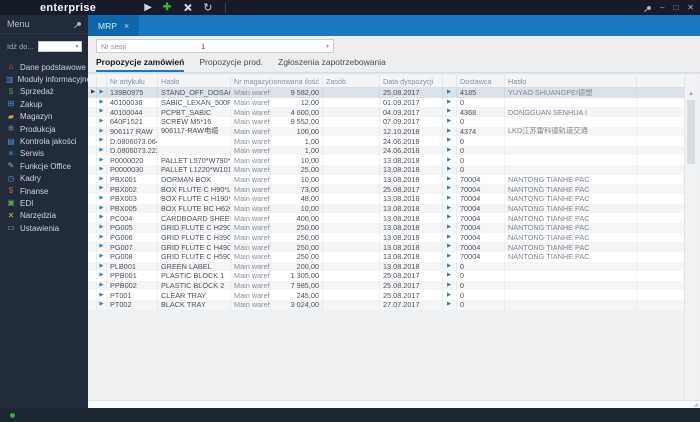 This screenshot has height=422, width=700. I want to click on sidebar-item-narzedzia: ✕ Narzędzia, so click(44, 216).